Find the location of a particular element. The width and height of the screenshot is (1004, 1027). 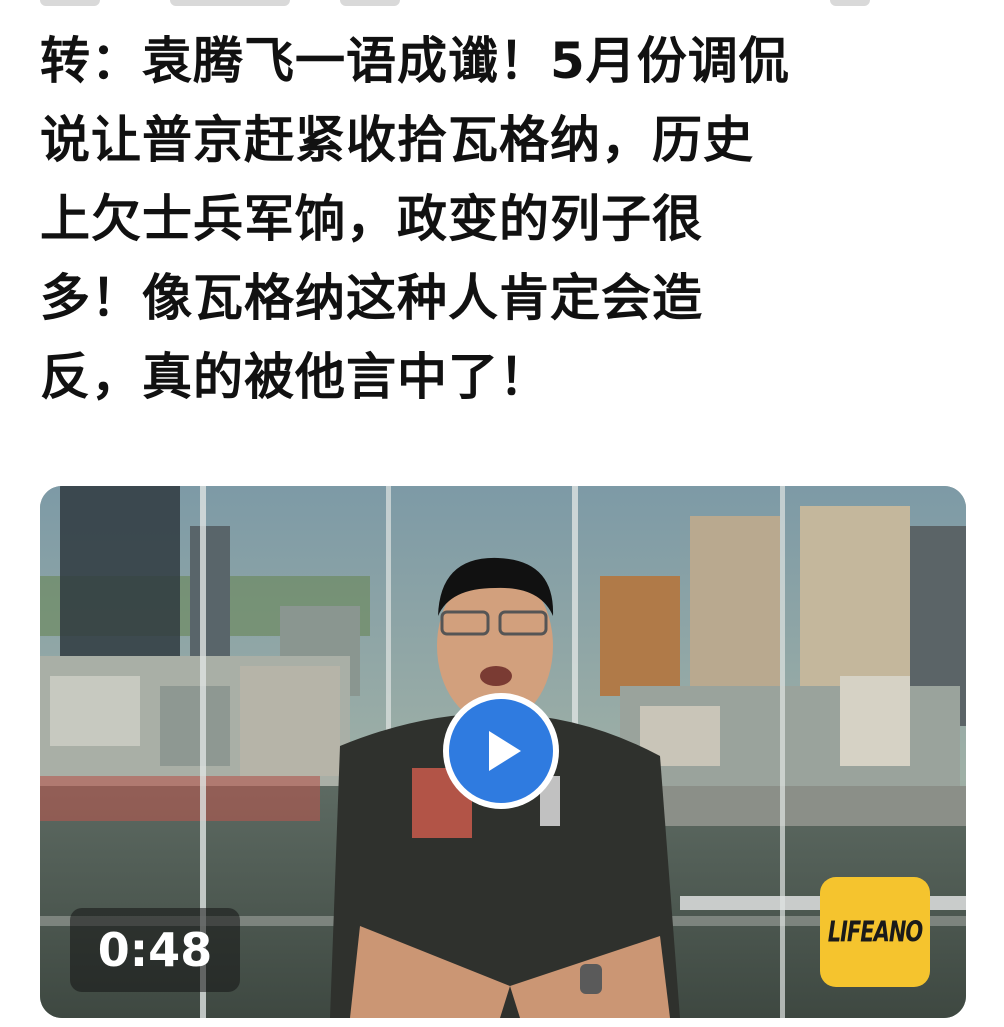

play-button is located at coordinates (501, 751).